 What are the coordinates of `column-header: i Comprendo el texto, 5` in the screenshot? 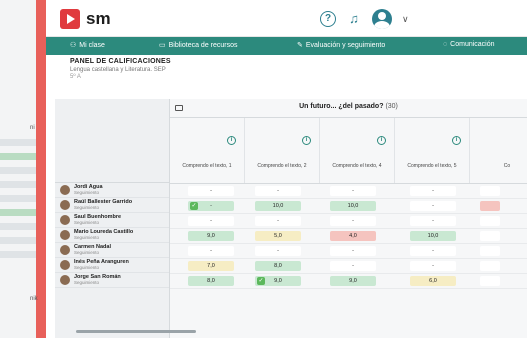 It's located at (432, 150).